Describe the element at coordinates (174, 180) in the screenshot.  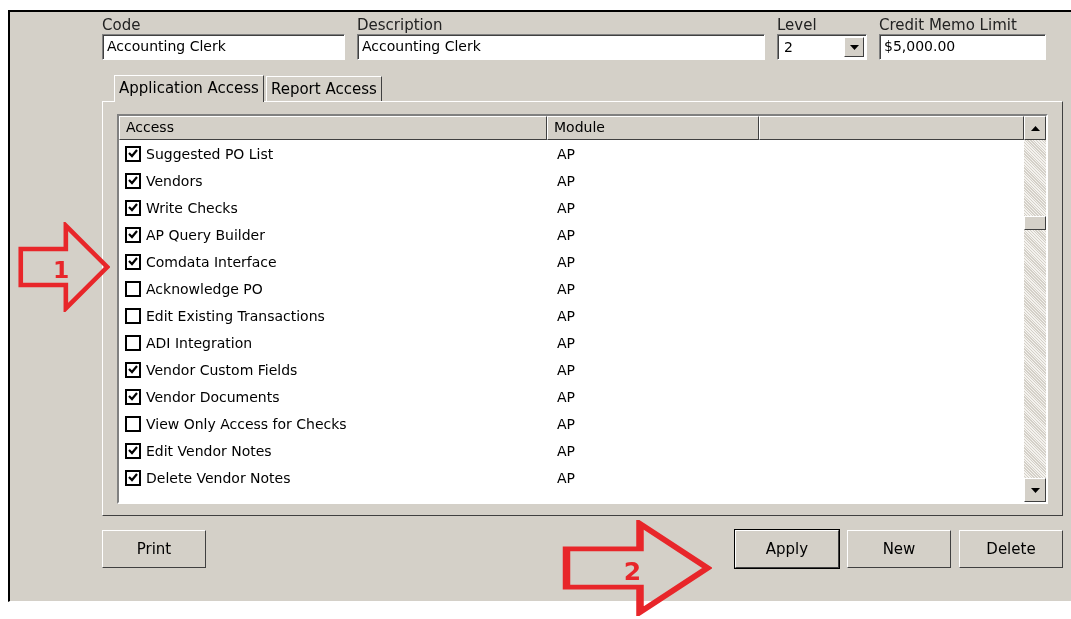
I see `access-label: Vendors` at that location.